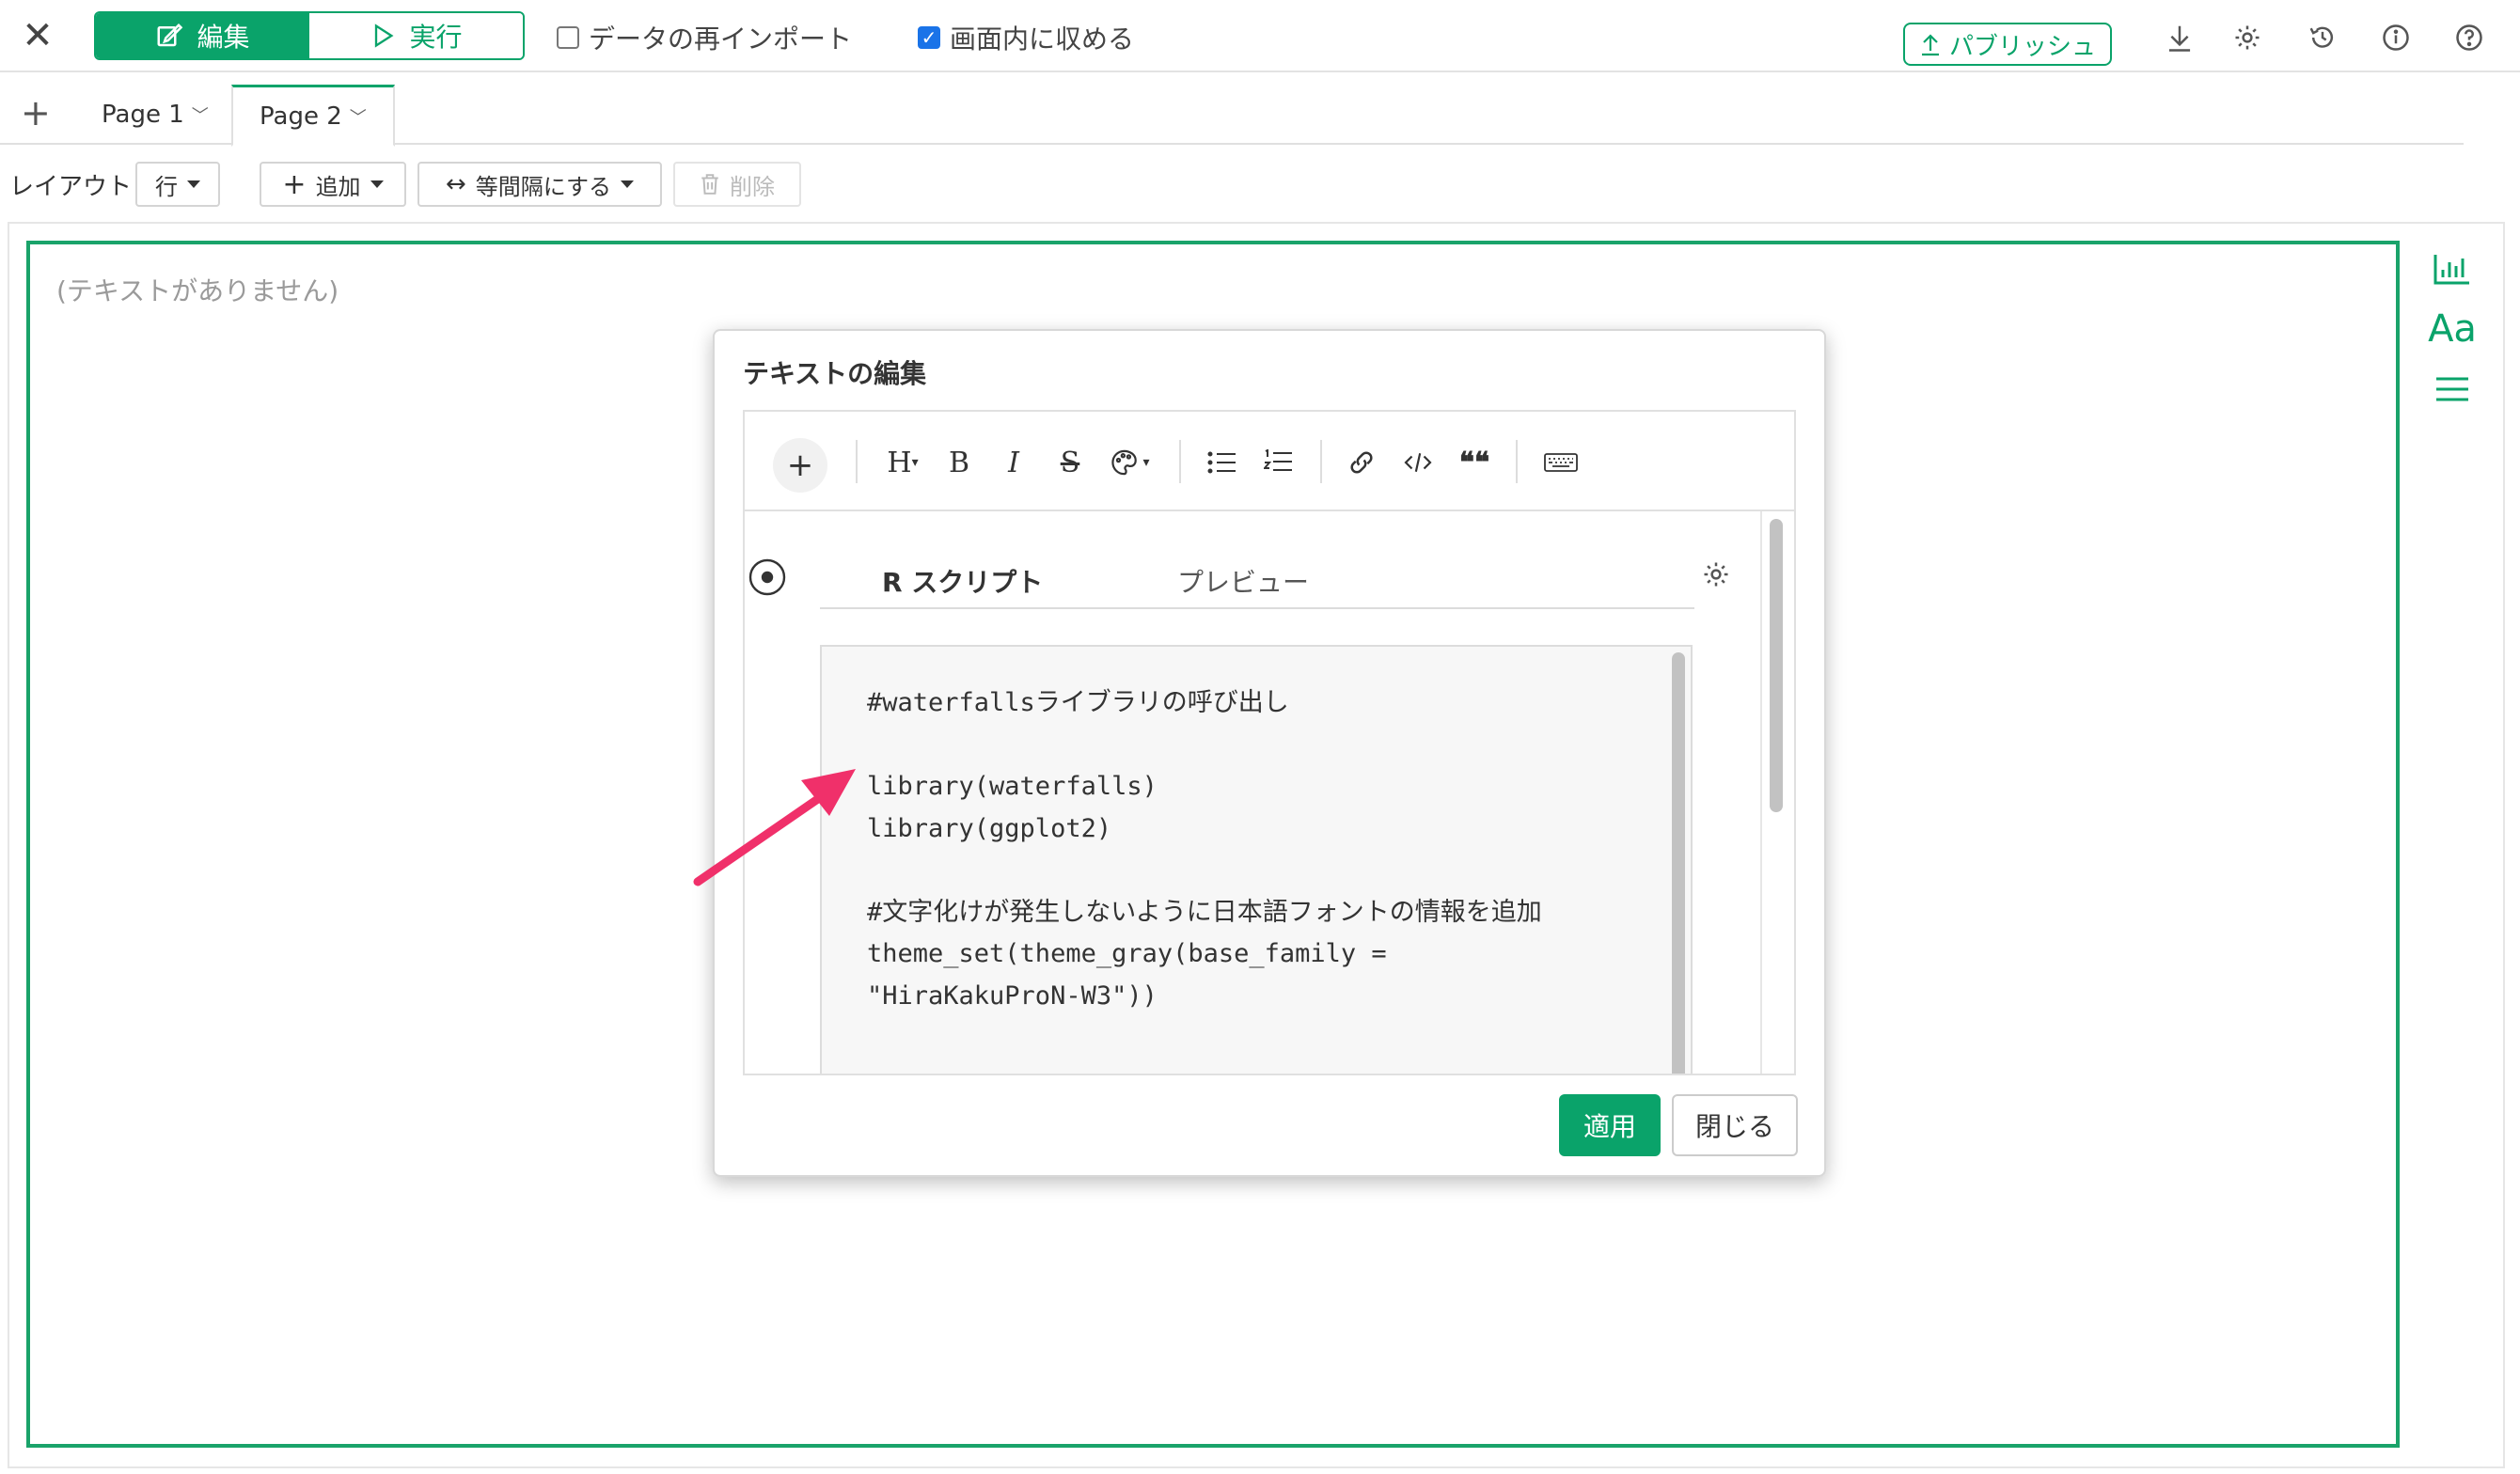  I want to click on tab-page-1-label: Page 1, so click(143, 115).